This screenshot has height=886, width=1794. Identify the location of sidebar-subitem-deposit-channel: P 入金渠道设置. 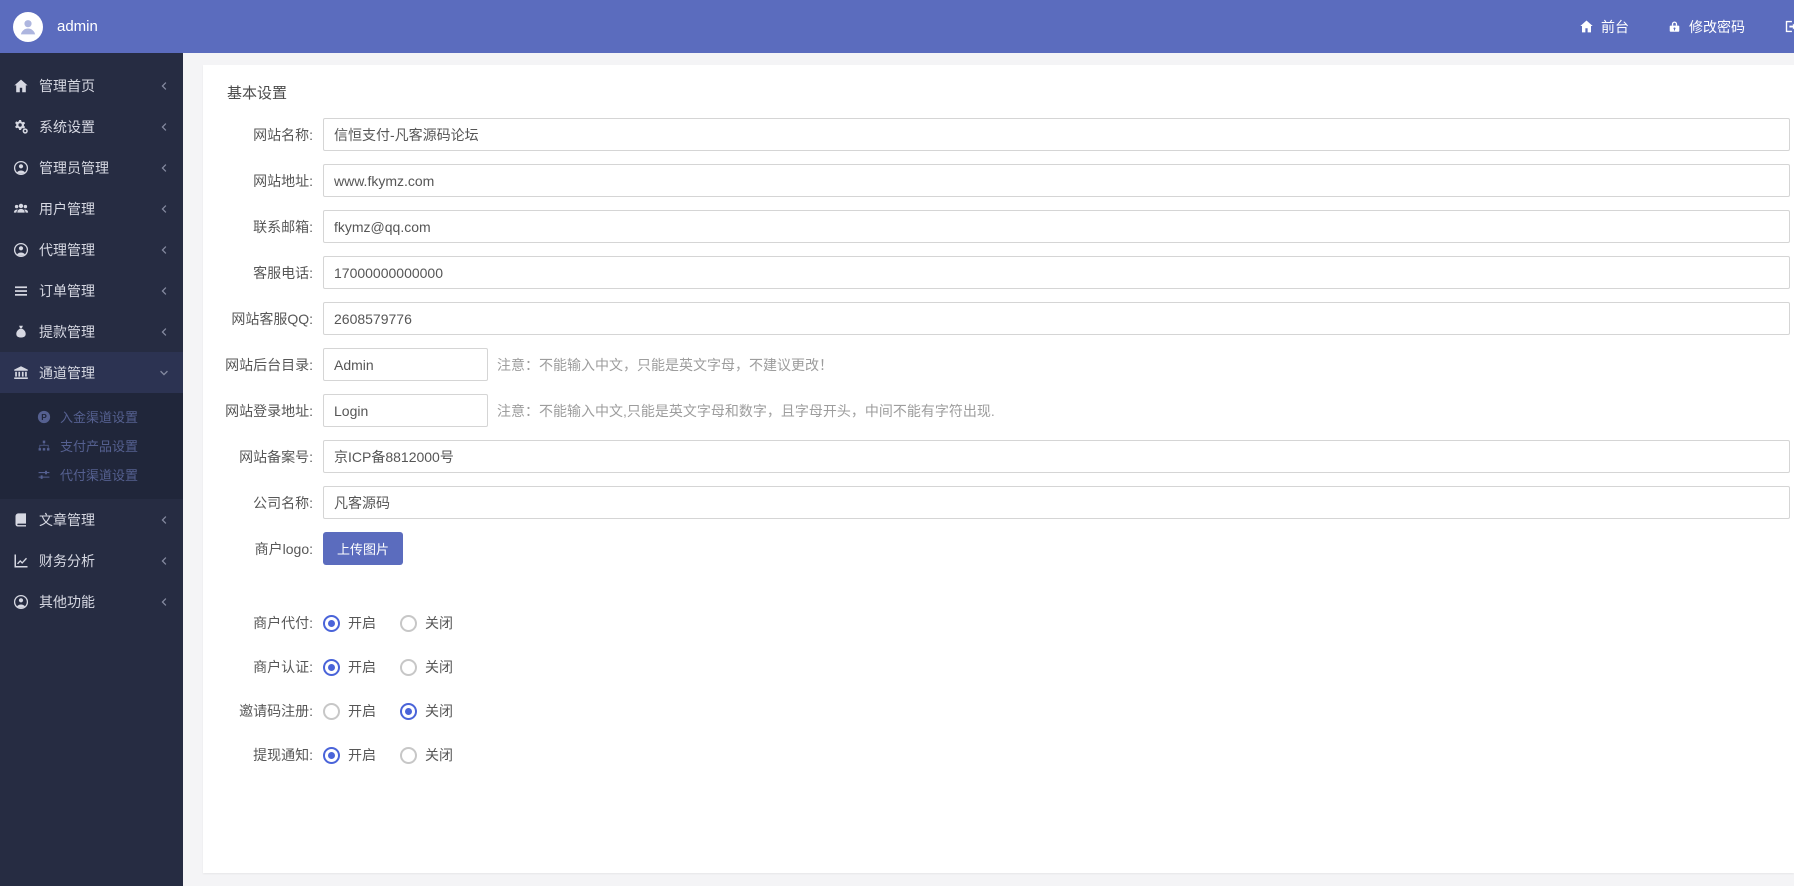
(91, 416).